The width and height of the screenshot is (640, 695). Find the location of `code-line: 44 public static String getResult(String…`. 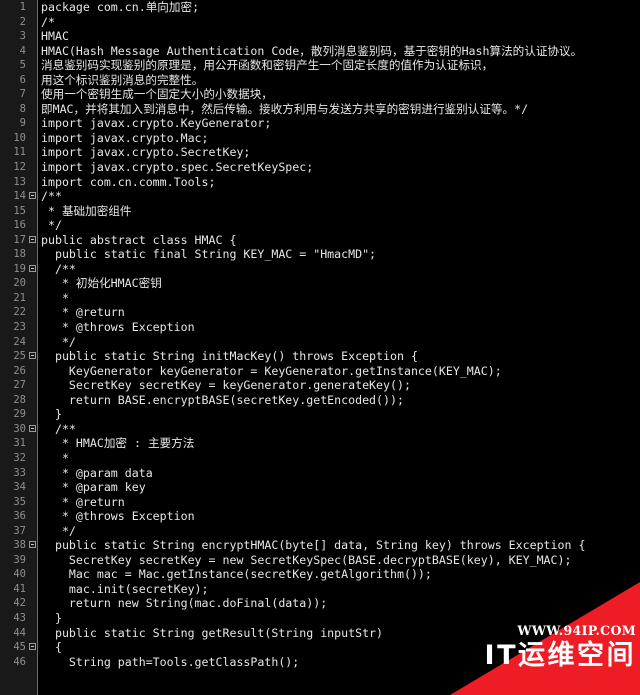

code-line: 44 public static String getResult(String… is located at coordinates (320, 633).